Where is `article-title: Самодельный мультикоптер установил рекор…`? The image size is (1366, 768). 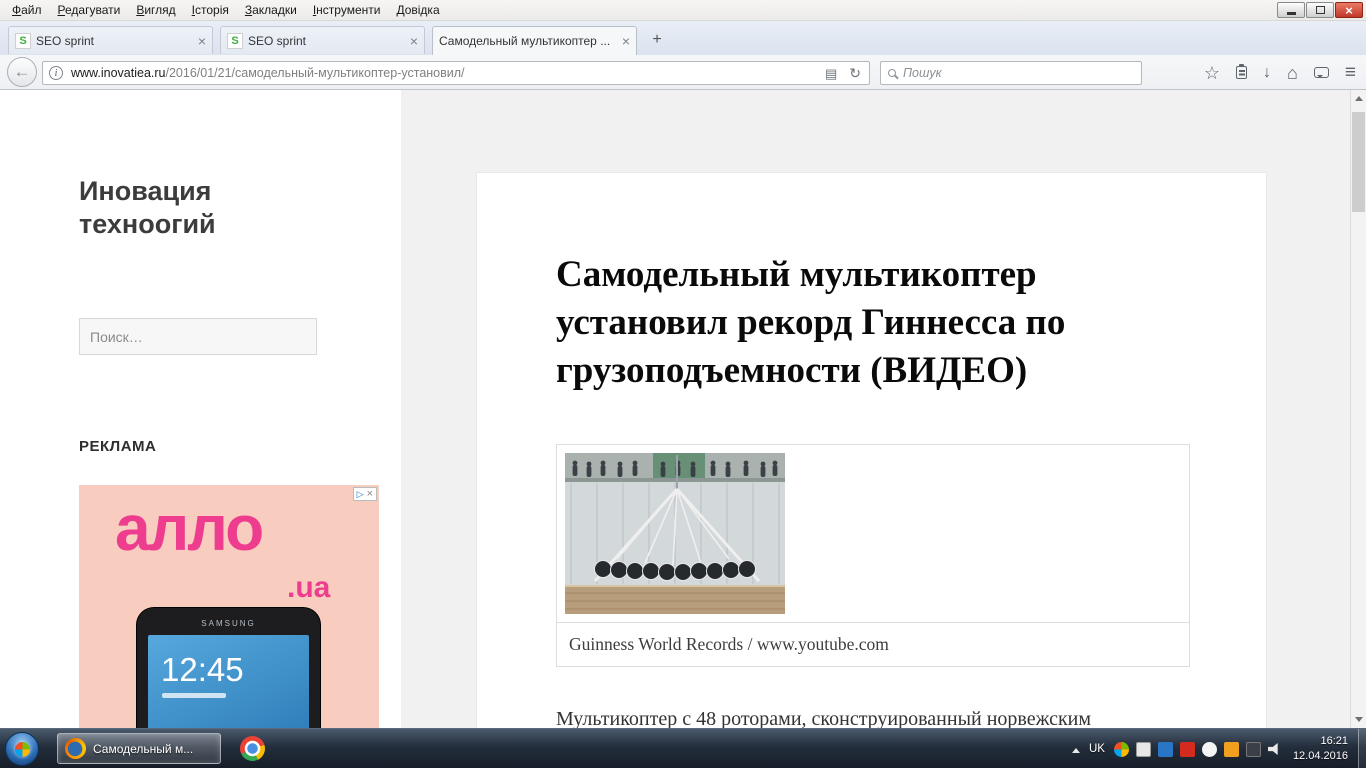
article-title: Самодельный мультикоптер установил рекор… is located at coordinates (811, 323).